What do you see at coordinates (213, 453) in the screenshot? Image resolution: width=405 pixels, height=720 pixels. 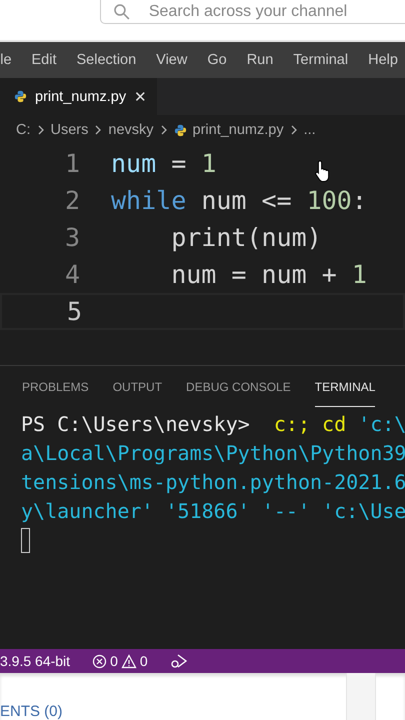 I see `terminal-line: a\Local\Programs\Python\Python39` at bounding box center [213, 453].